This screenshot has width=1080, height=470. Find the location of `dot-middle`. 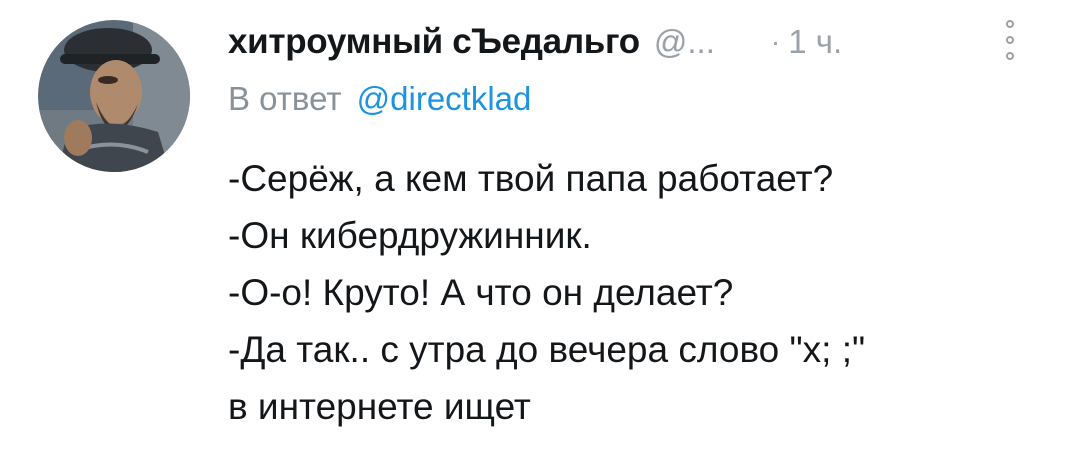

dot-middle is located at coordinates (1010, 40).